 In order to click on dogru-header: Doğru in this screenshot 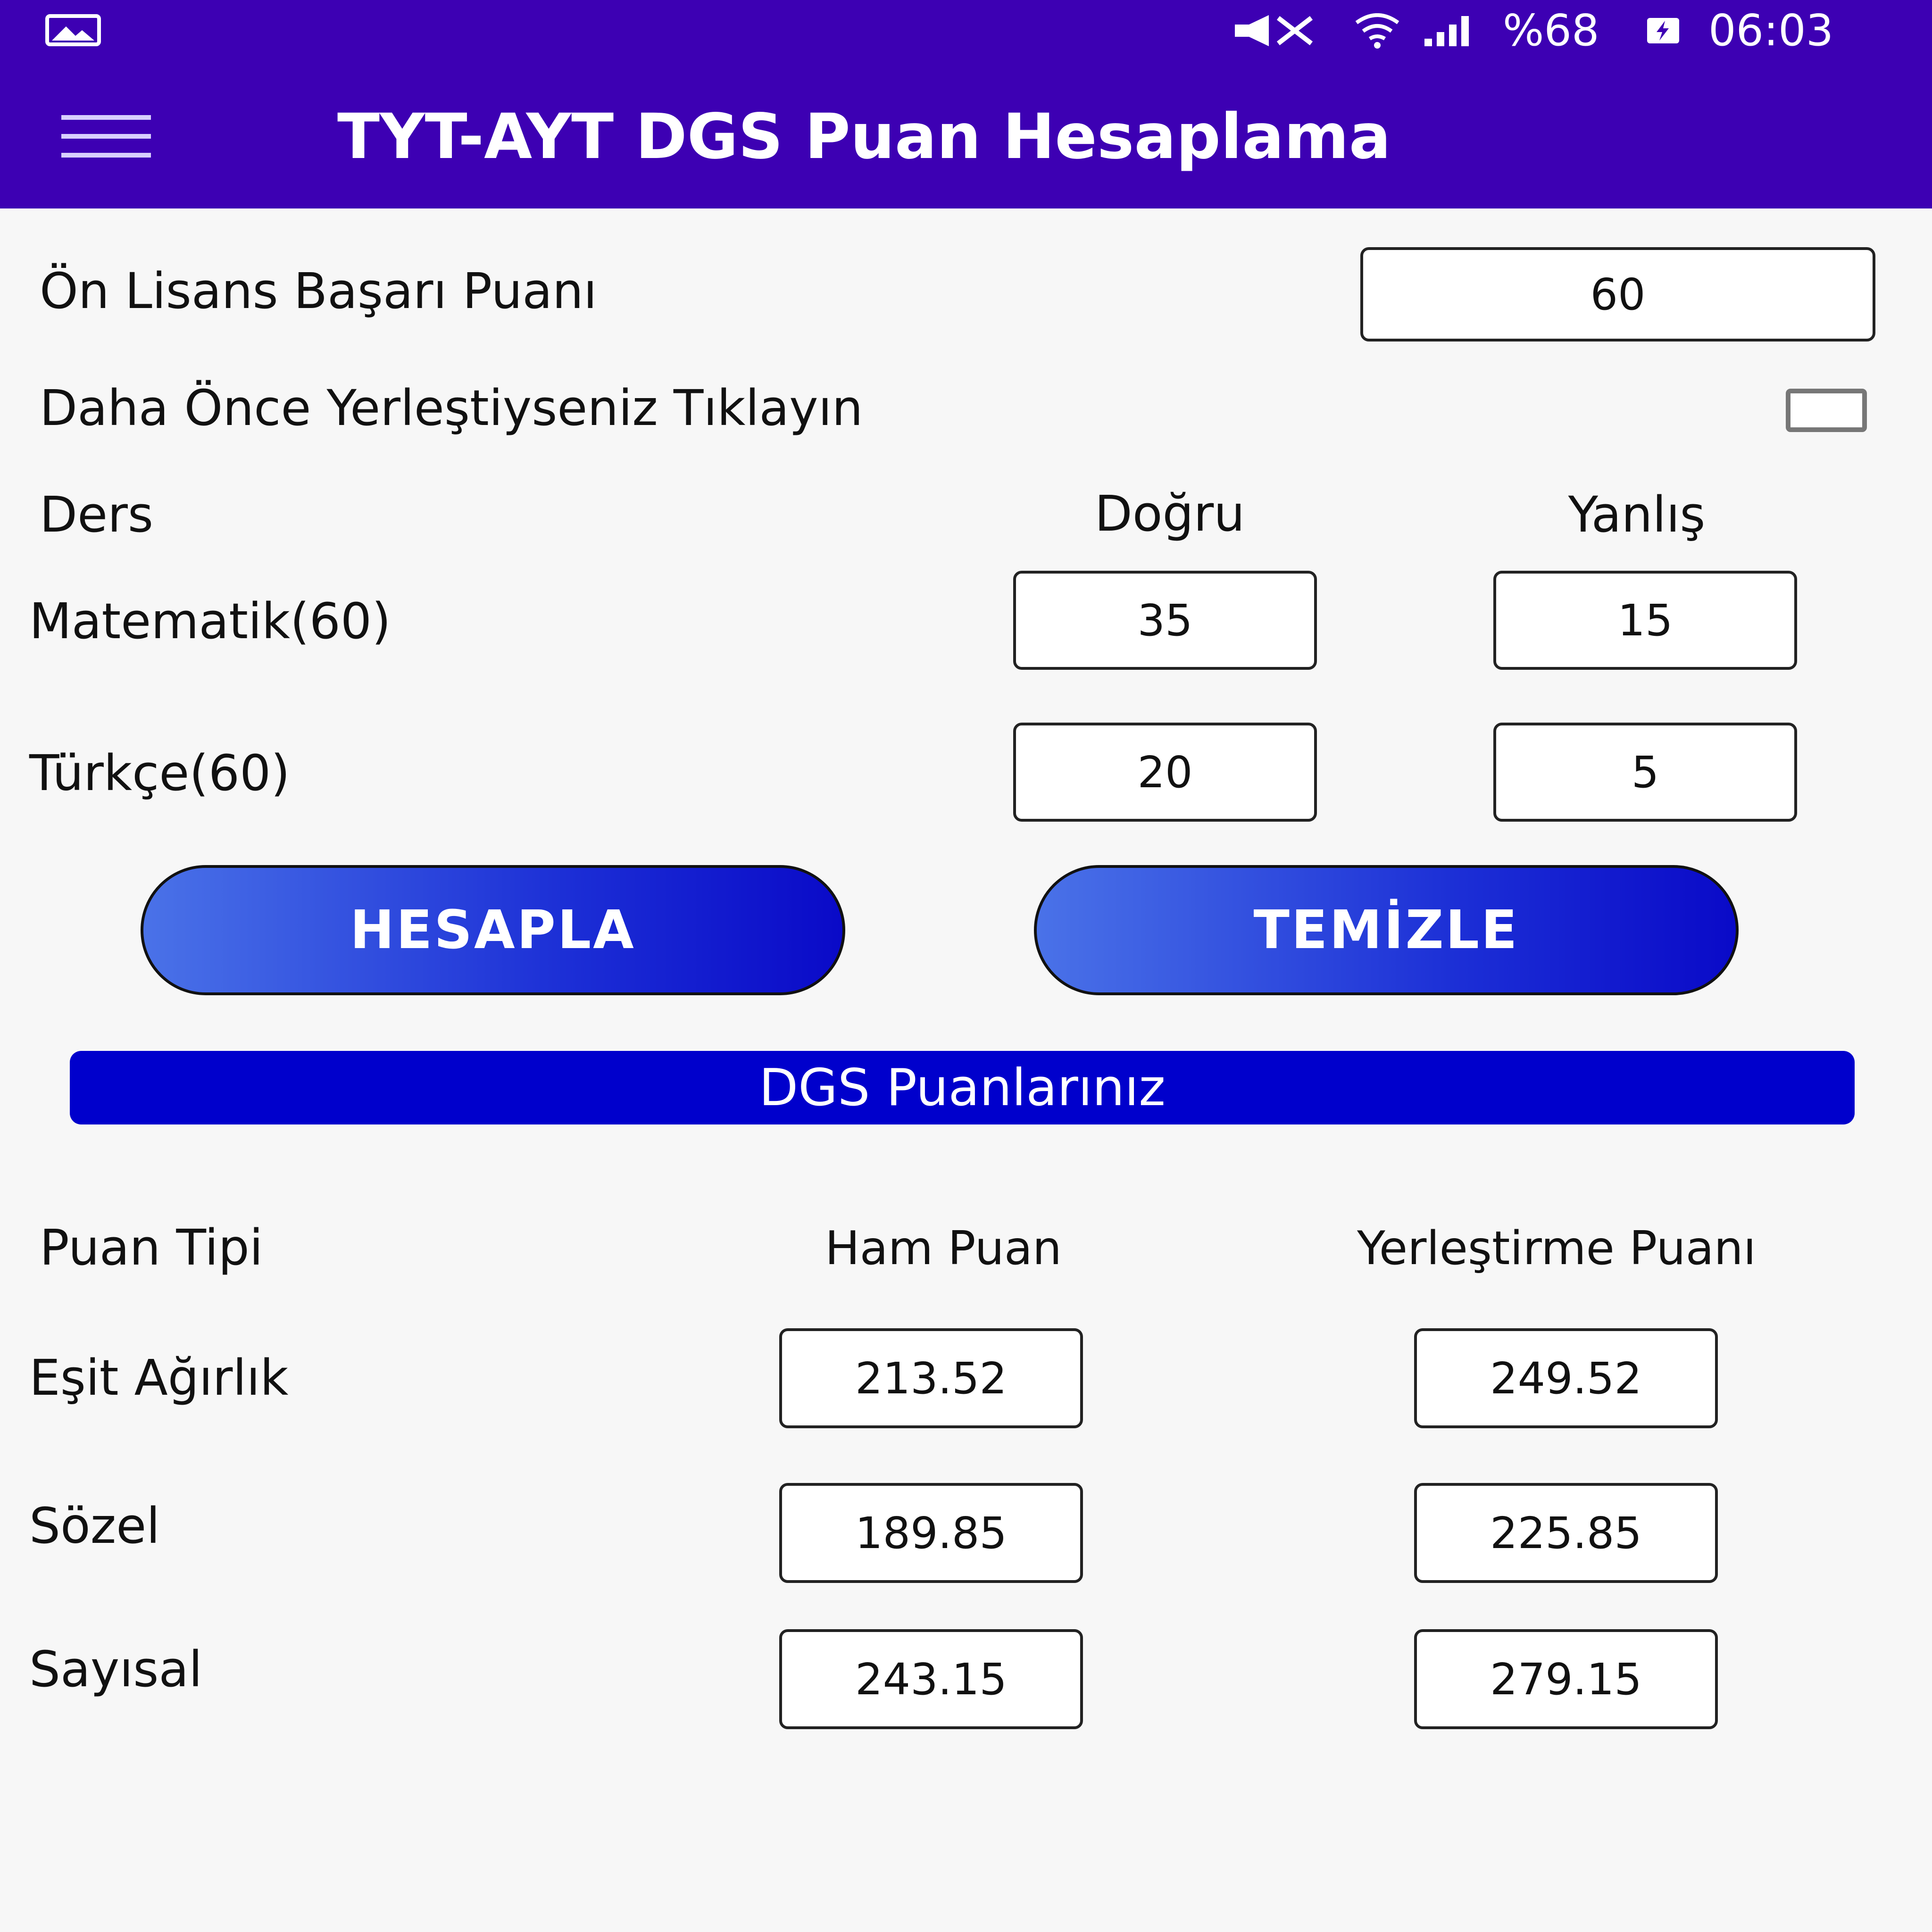, I will do `click(1169, 513)`.